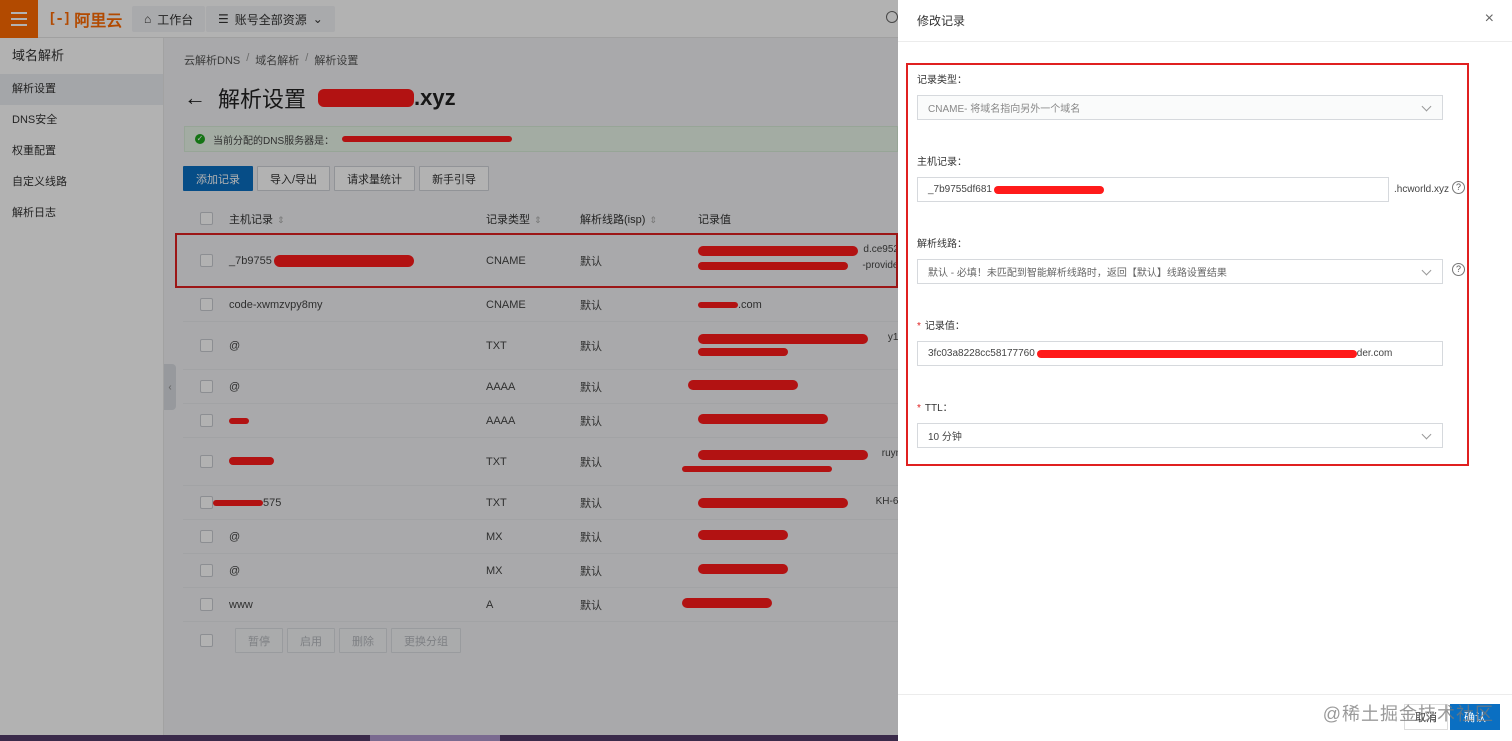 The height and width of the screenshot is (741, 1512). Describe the element at coordinates (1077, 273) in the screenshot. I see `line-value: 默认 - 必填！未匹配到智能解析线路时，返回【默认】线路设置结果` at that location.